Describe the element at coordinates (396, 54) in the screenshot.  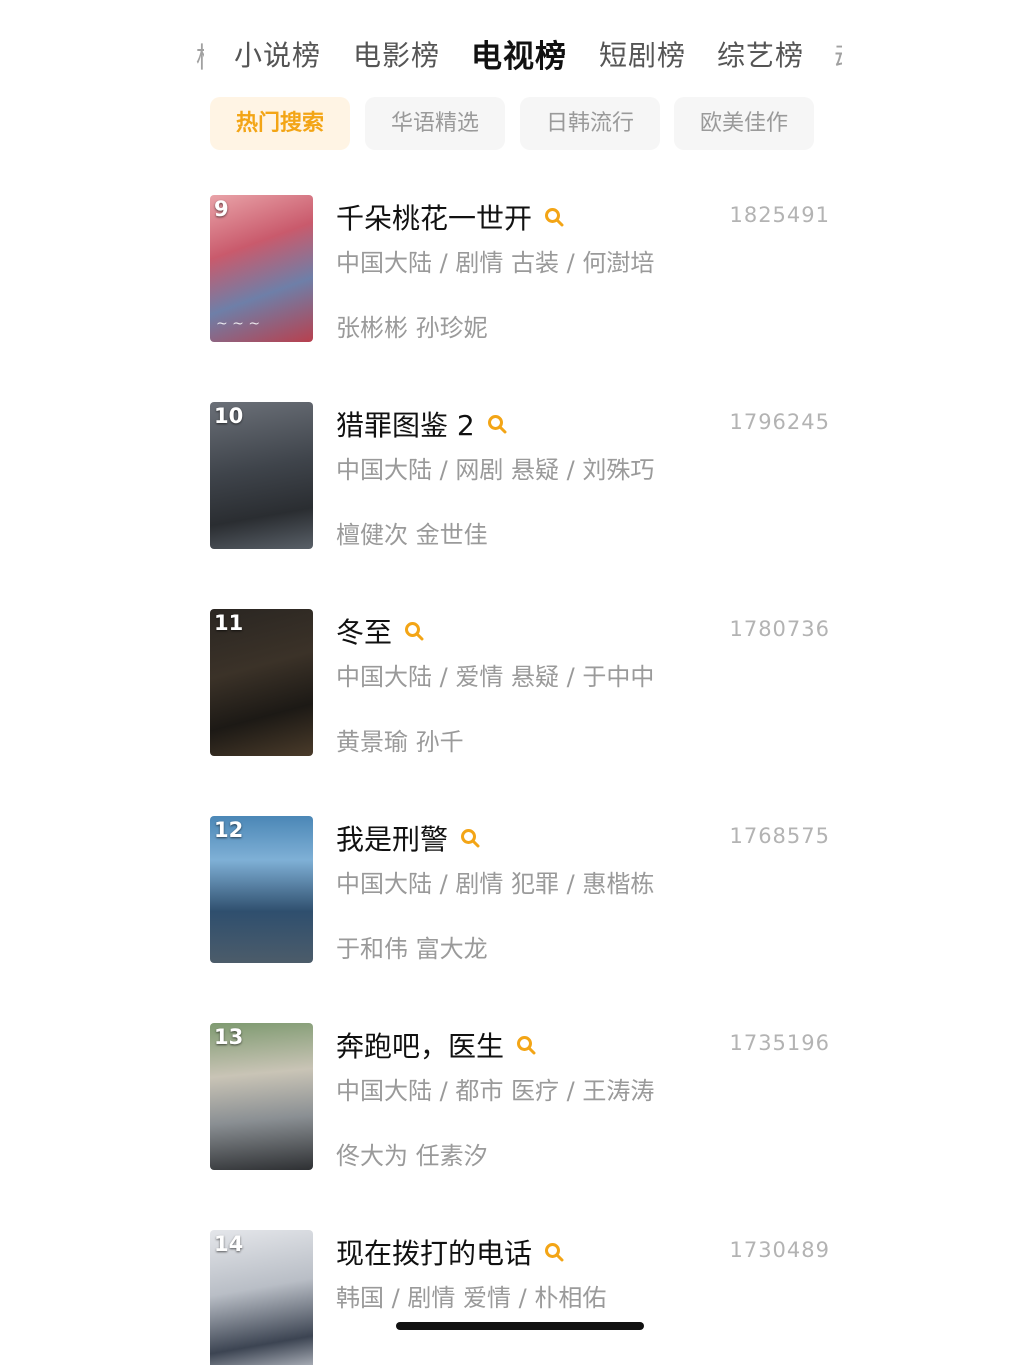
I see `tab-movie: 电影榜` at that location.